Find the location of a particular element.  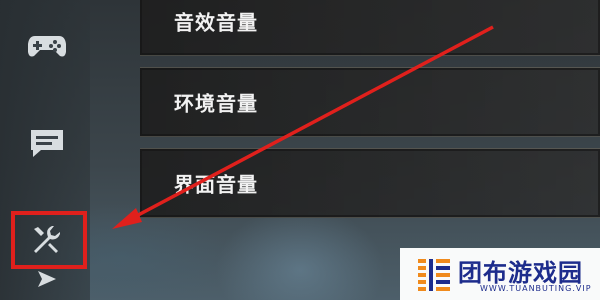

watermark-logo-icon is located at coordinates (434, 275).